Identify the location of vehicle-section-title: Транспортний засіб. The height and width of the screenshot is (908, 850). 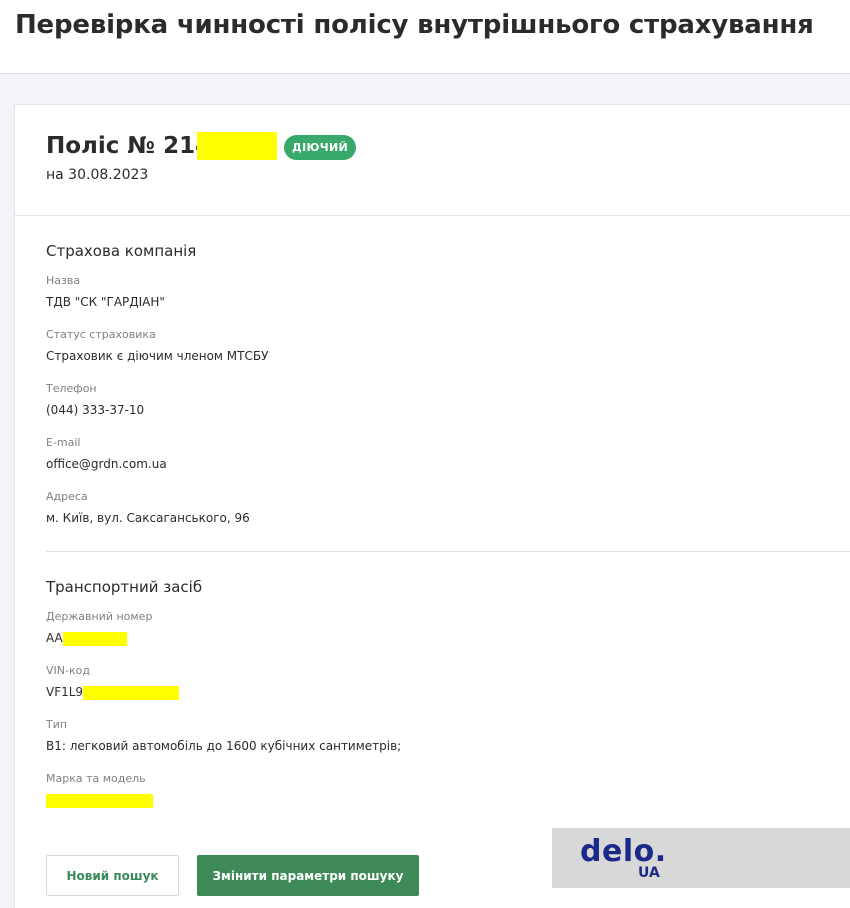
(124, 587).